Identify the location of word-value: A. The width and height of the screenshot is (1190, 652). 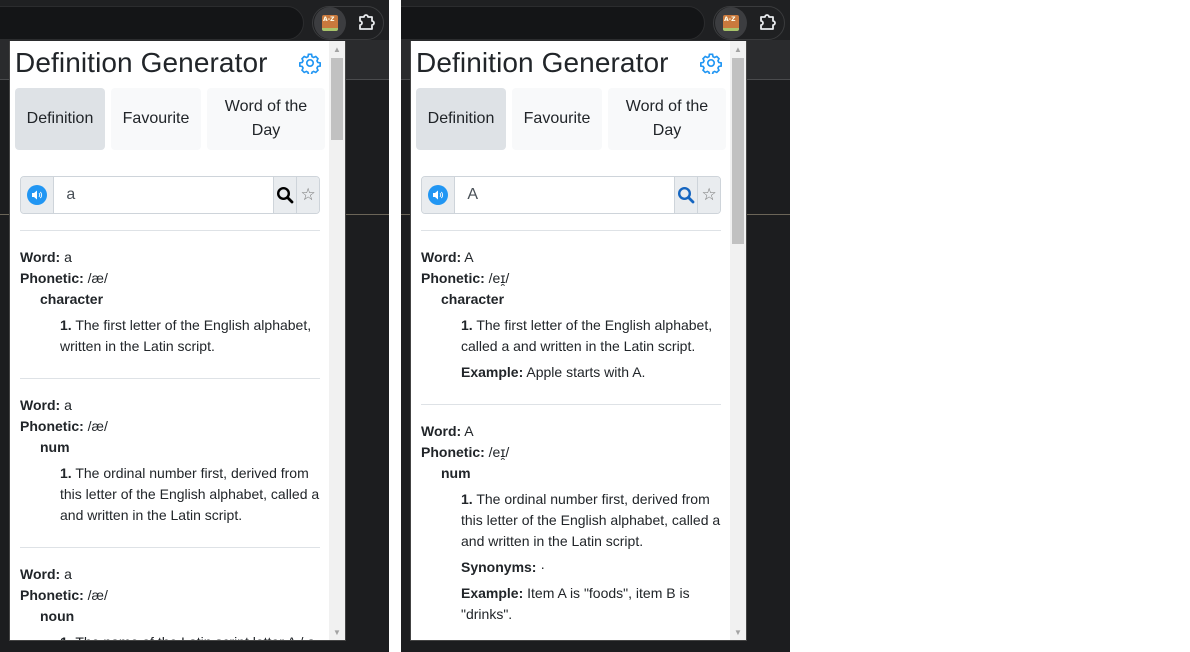
(467, 257).